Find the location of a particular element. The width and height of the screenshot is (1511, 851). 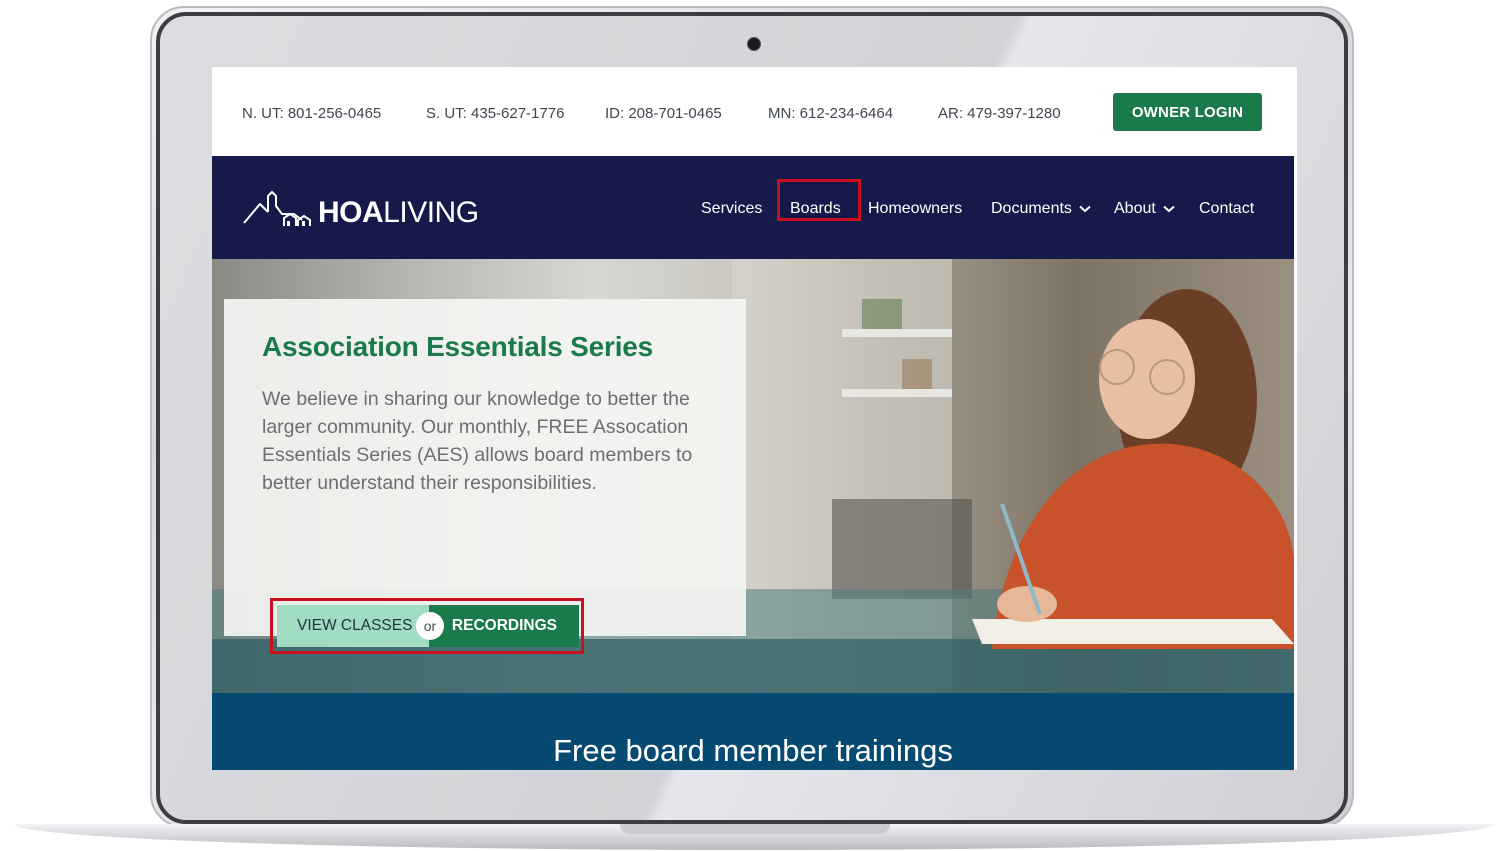

section-title: Free board member trainings is located at coordinates (753, 750).